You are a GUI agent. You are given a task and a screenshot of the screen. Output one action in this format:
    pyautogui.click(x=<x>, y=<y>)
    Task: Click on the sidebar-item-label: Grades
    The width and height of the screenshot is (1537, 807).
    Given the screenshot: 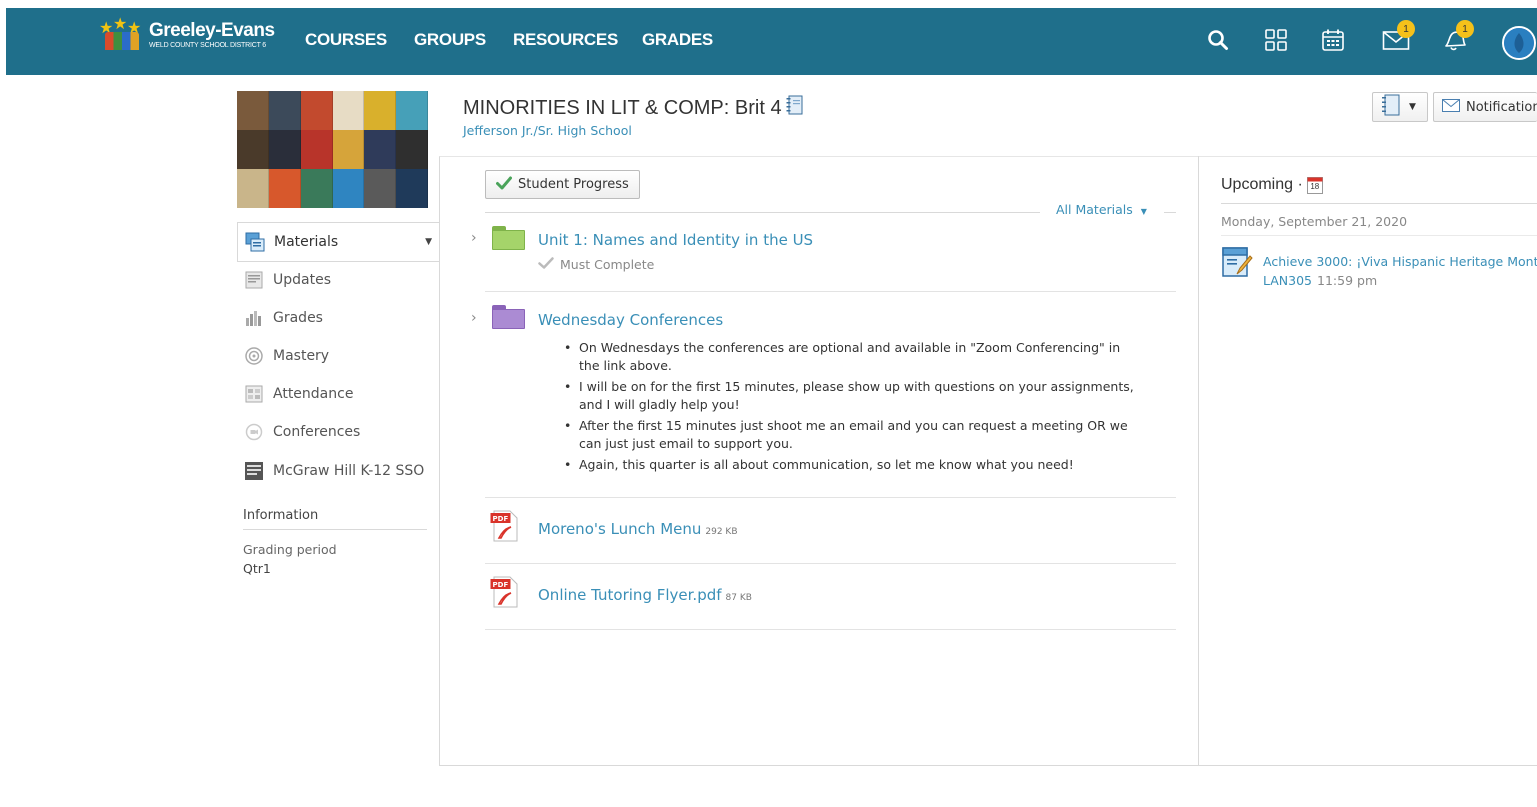 What is the action you would take?
    pyautogui.click(x=298, y=318)
    